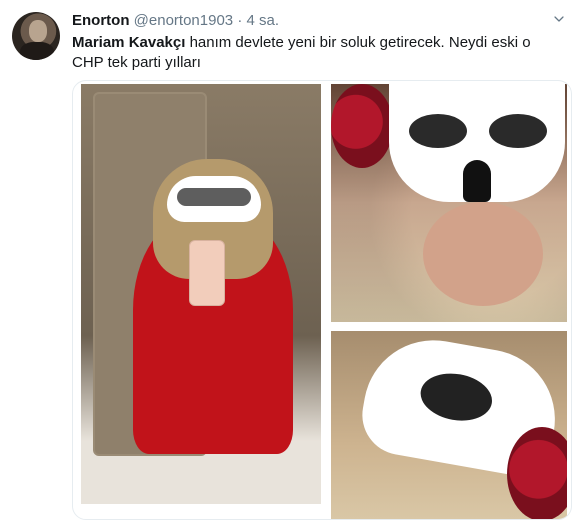 The image size is (580, 520). Describe the element at coordinates (456, 397) in the screenshot. I see `mask-eye` at that location.